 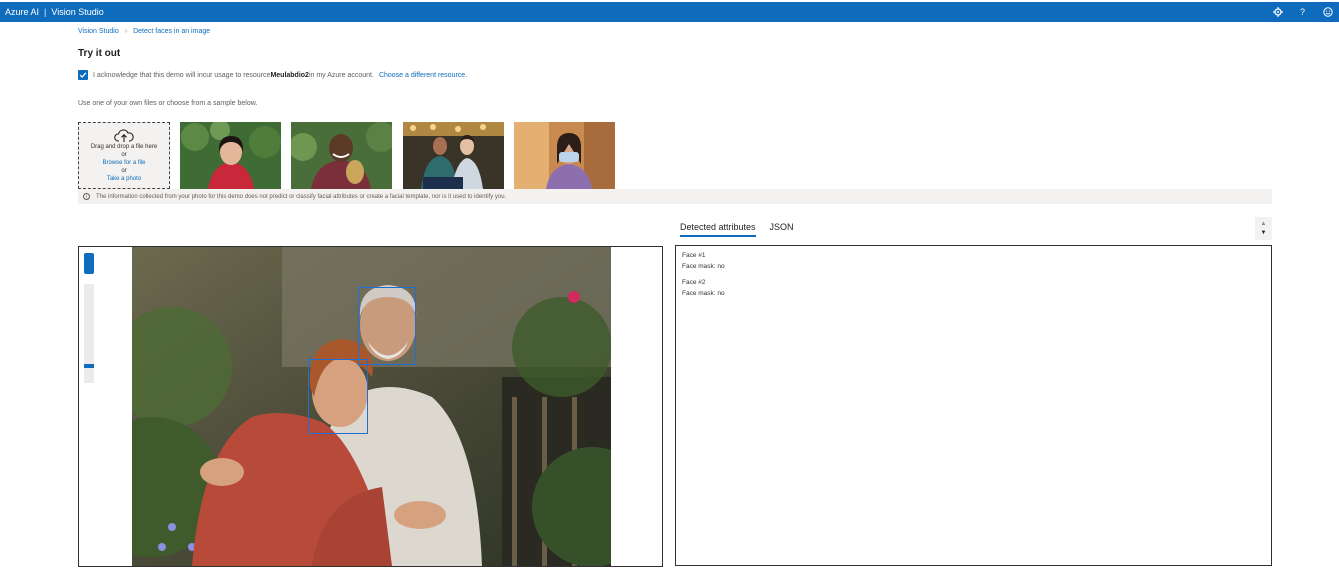 What do you see at coordinates (22, 12) in the screenshot?
I see `brand-name: Azure AI` at bounding box center [22, 12].